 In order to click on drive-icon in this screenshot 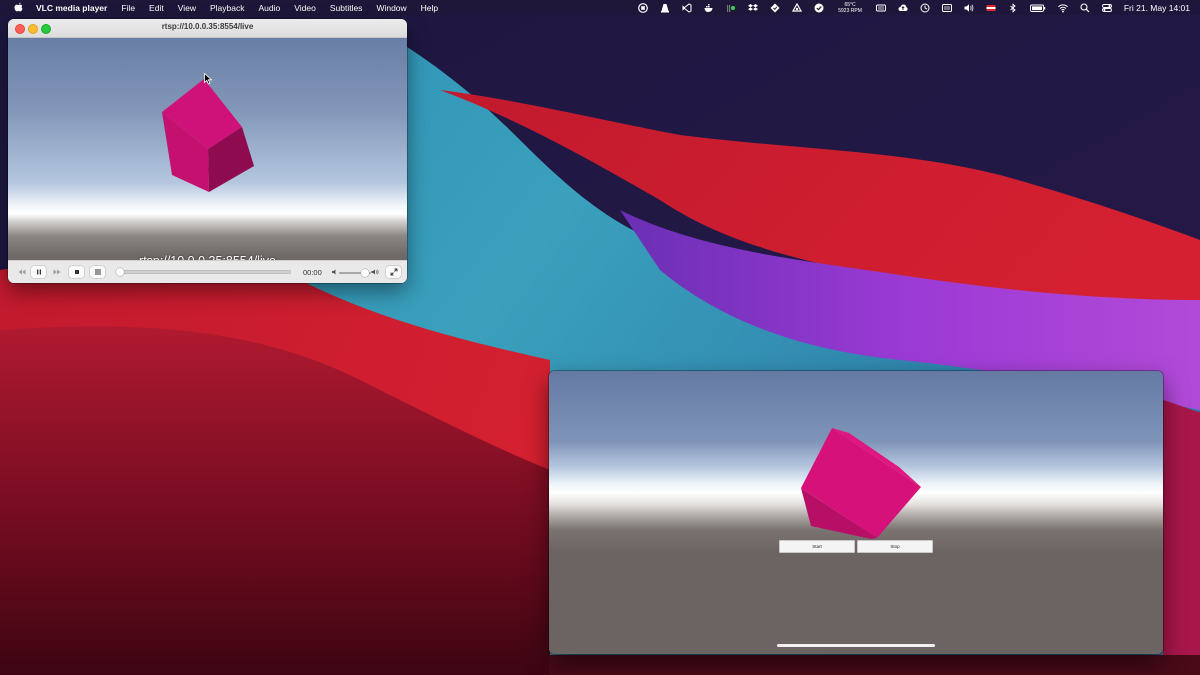, I will do `click(797, 7)`.